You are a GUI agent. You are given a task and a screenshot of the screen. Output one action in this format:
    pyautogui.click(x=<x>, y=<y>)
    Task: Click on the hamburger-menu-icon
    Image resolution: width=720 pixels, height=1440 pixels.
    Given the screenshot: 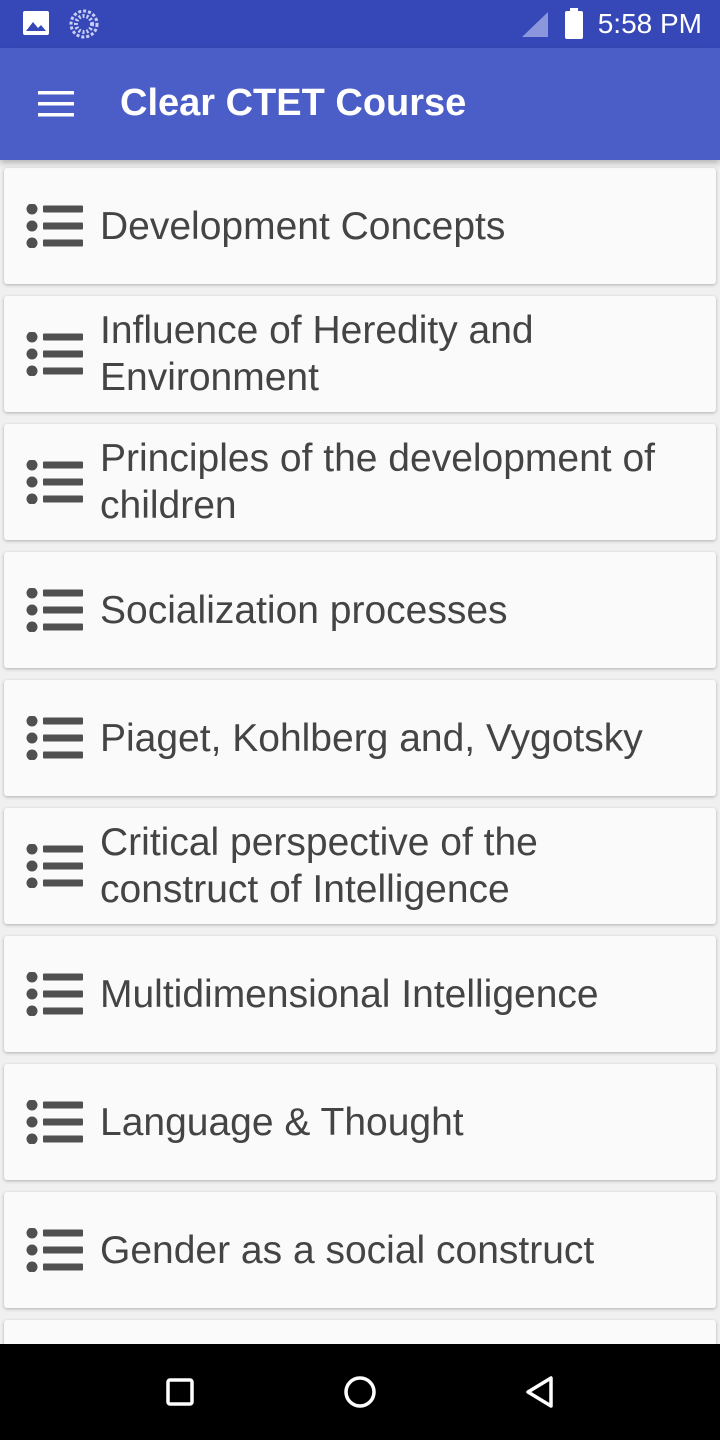 What is the action you would take?
    pyautogui.click(x=56, y=104)
    